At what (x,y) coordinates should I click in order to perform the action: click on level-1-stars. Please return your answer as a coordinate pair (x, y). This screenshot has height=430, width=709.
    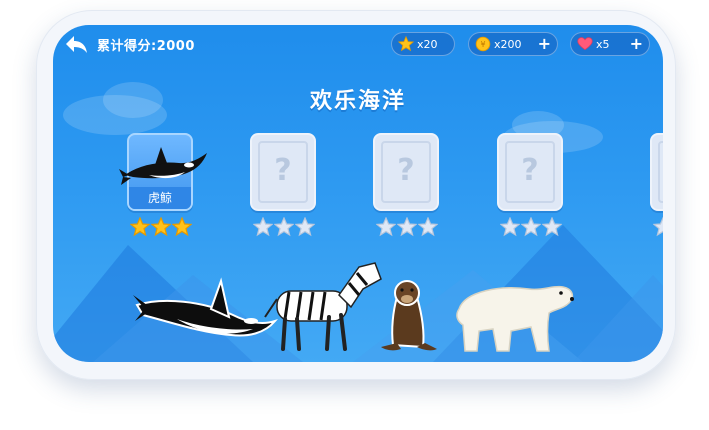
    Looking at the image, I should click on (161, 227).